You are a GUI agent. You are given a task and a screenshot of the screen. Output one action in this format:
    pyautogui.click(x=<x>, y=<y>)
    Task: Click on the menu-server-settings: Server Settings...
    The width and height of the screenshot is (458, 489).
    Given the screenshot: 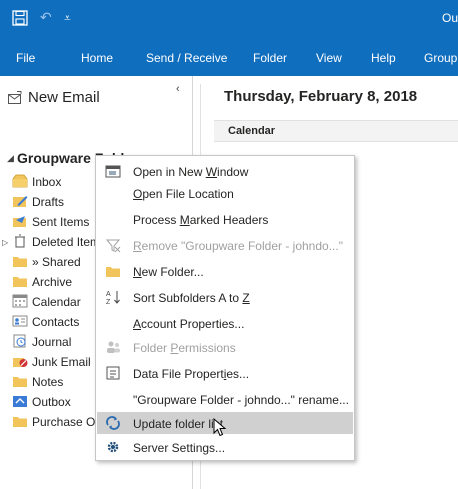 What is the action you would take?
    pyautogui.click(x=225, y=447)
    